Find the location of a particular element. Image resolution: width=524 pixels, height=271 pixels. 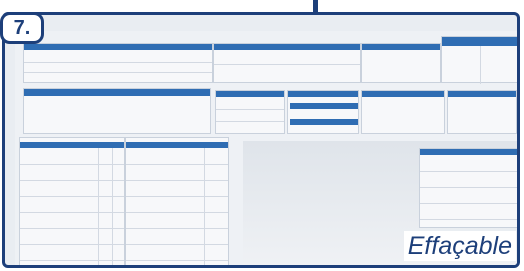

top-far-right-block is located at coordinates (479, 60).